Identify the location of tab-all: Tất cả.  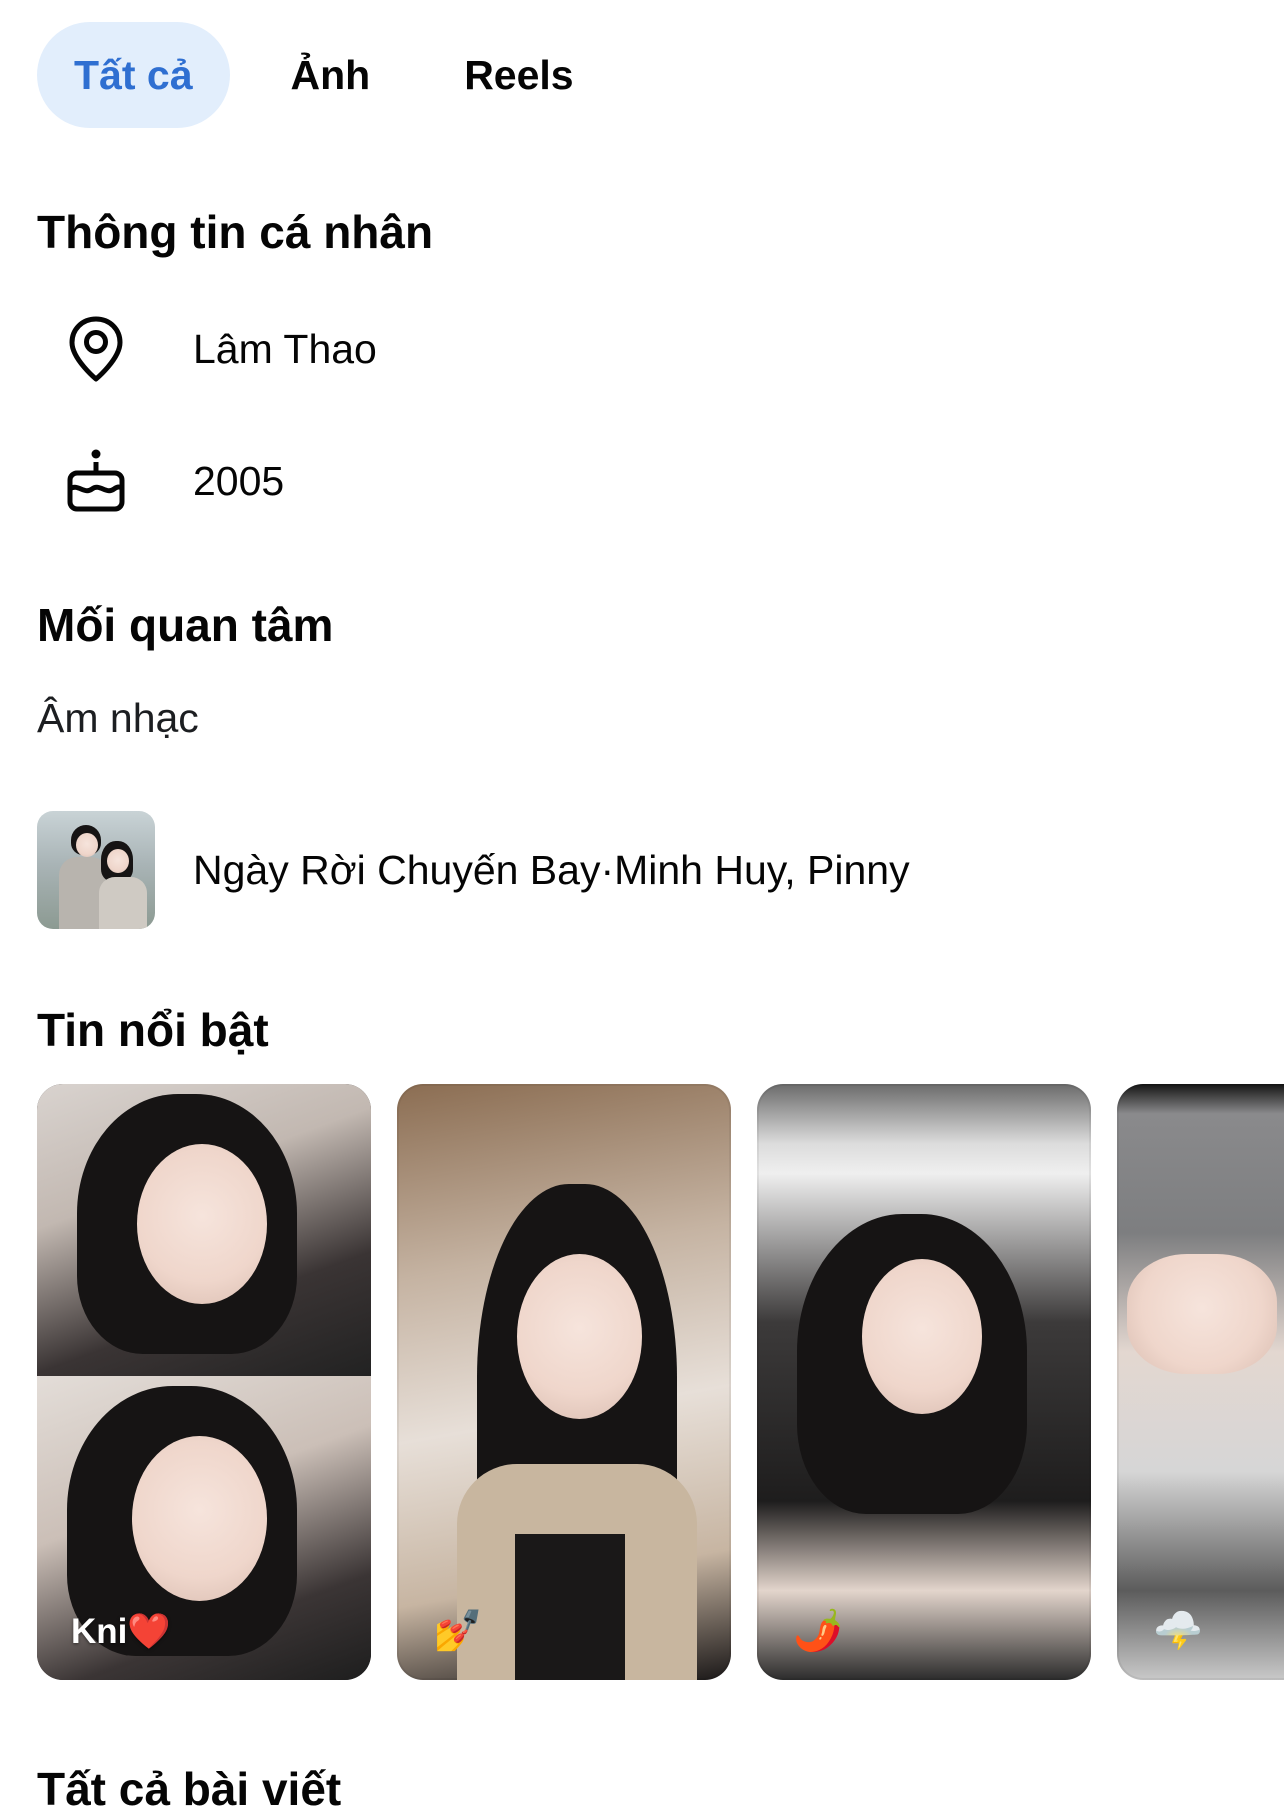
(133, 75).